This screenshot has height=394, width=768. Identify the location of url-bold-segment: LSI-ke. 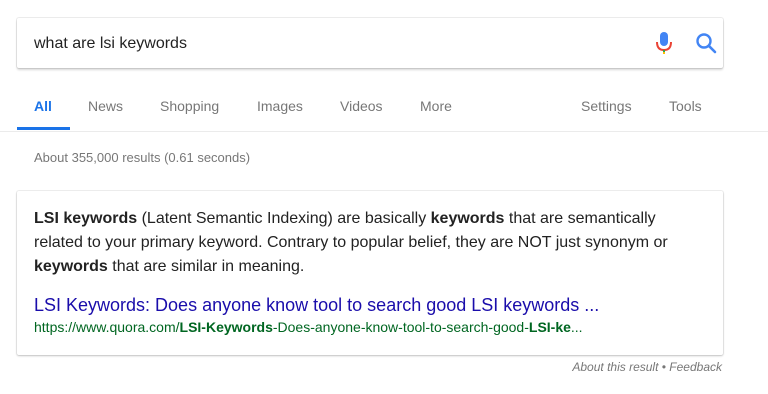
(549, 327).